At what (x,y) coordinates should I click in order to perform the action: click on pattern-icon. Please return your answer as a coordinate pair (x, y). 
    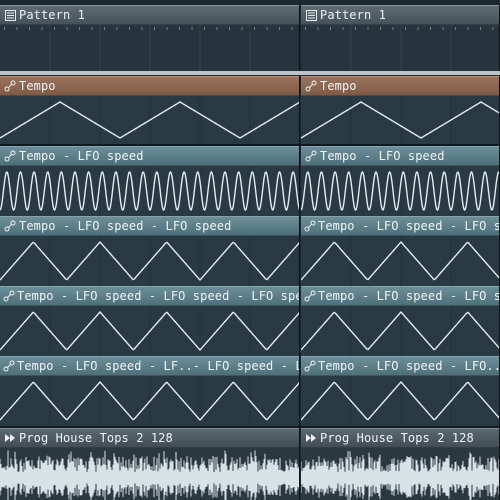
    Looking at the image, I should click on (311, 15).